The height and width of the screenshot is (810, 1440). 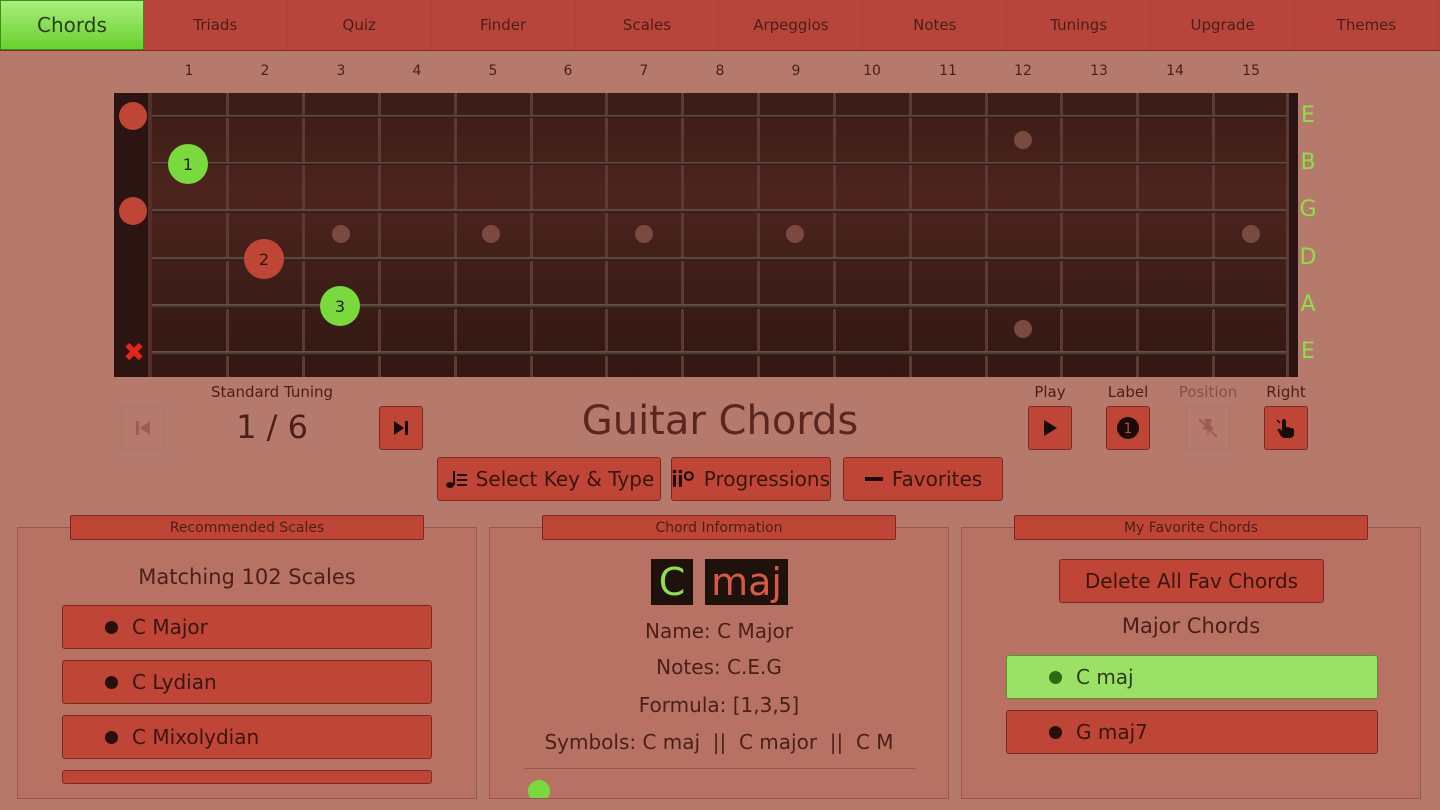 I want to click on tab-chords: Chords, so click(x=72, y=25).